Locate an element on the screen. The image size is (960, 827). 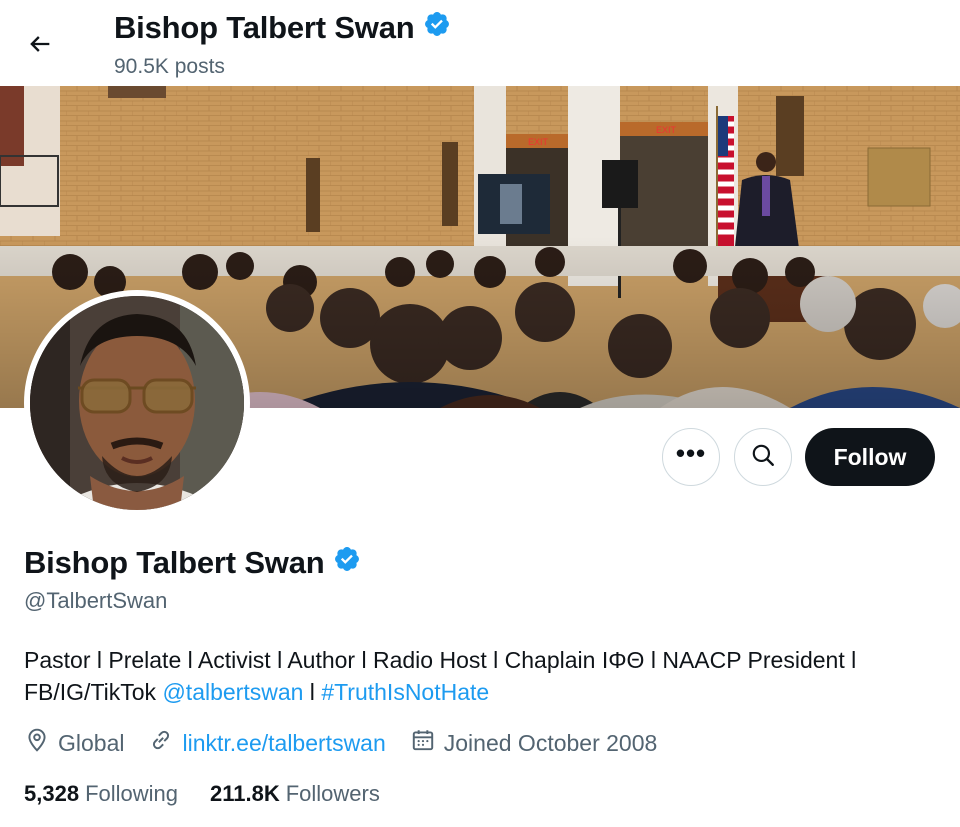
follow-stats: 5,328 Following 211.8K Followers is located at coordinates (218, 794).